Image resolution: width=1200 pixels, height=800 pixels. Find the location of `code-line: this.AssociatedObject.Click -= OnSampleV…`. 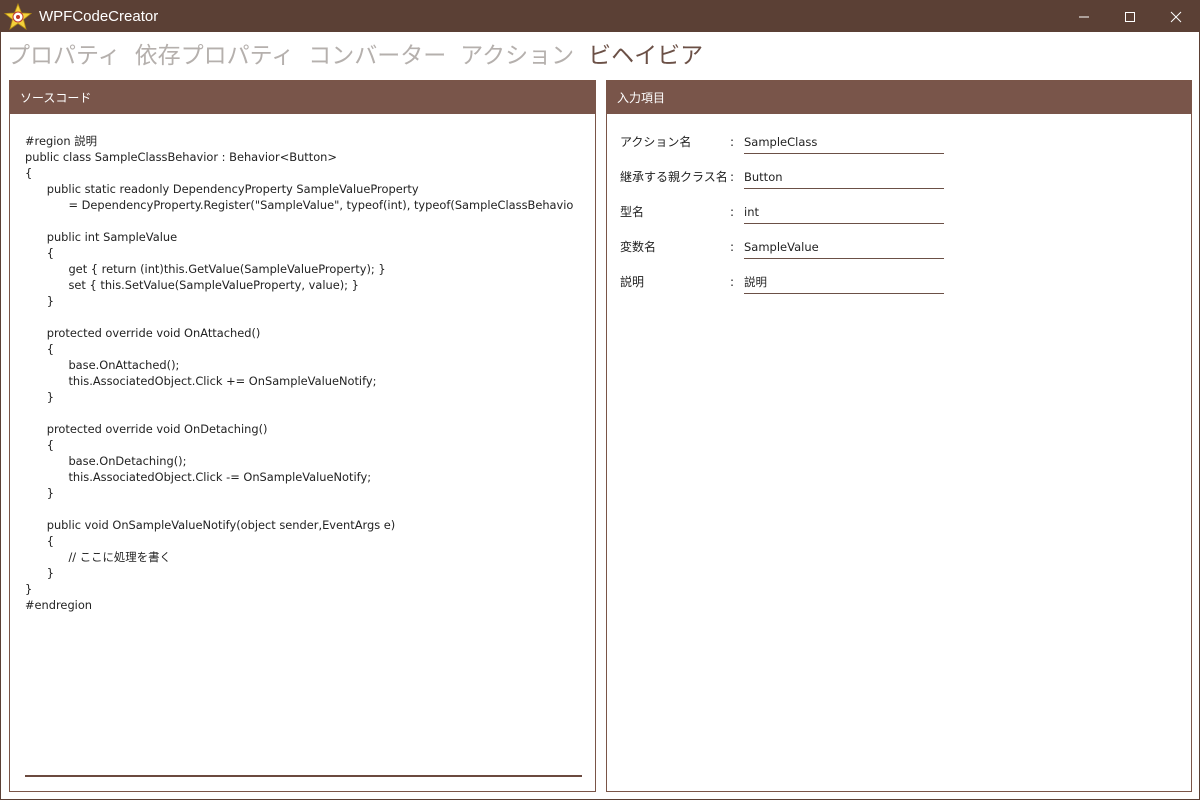

code-line: this.AssociatedObject.Click -= OnSampleV… is located at coordinates (198, 477).